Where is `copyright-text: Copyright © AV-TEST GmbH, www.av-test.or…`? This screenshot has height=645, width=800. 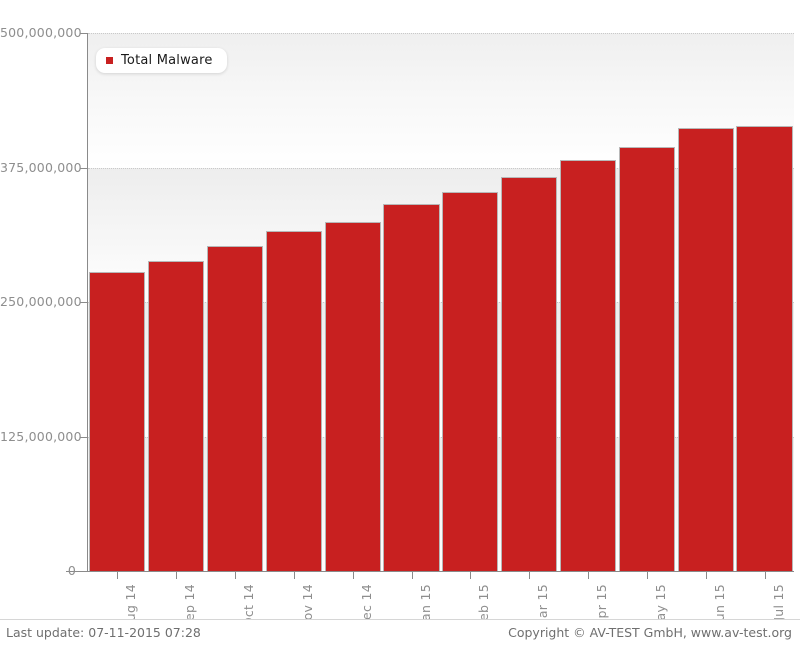 copyright-text: Copyright © AV-TEST GmbH, www.av-test.or… is located at coordinates (650, 632).